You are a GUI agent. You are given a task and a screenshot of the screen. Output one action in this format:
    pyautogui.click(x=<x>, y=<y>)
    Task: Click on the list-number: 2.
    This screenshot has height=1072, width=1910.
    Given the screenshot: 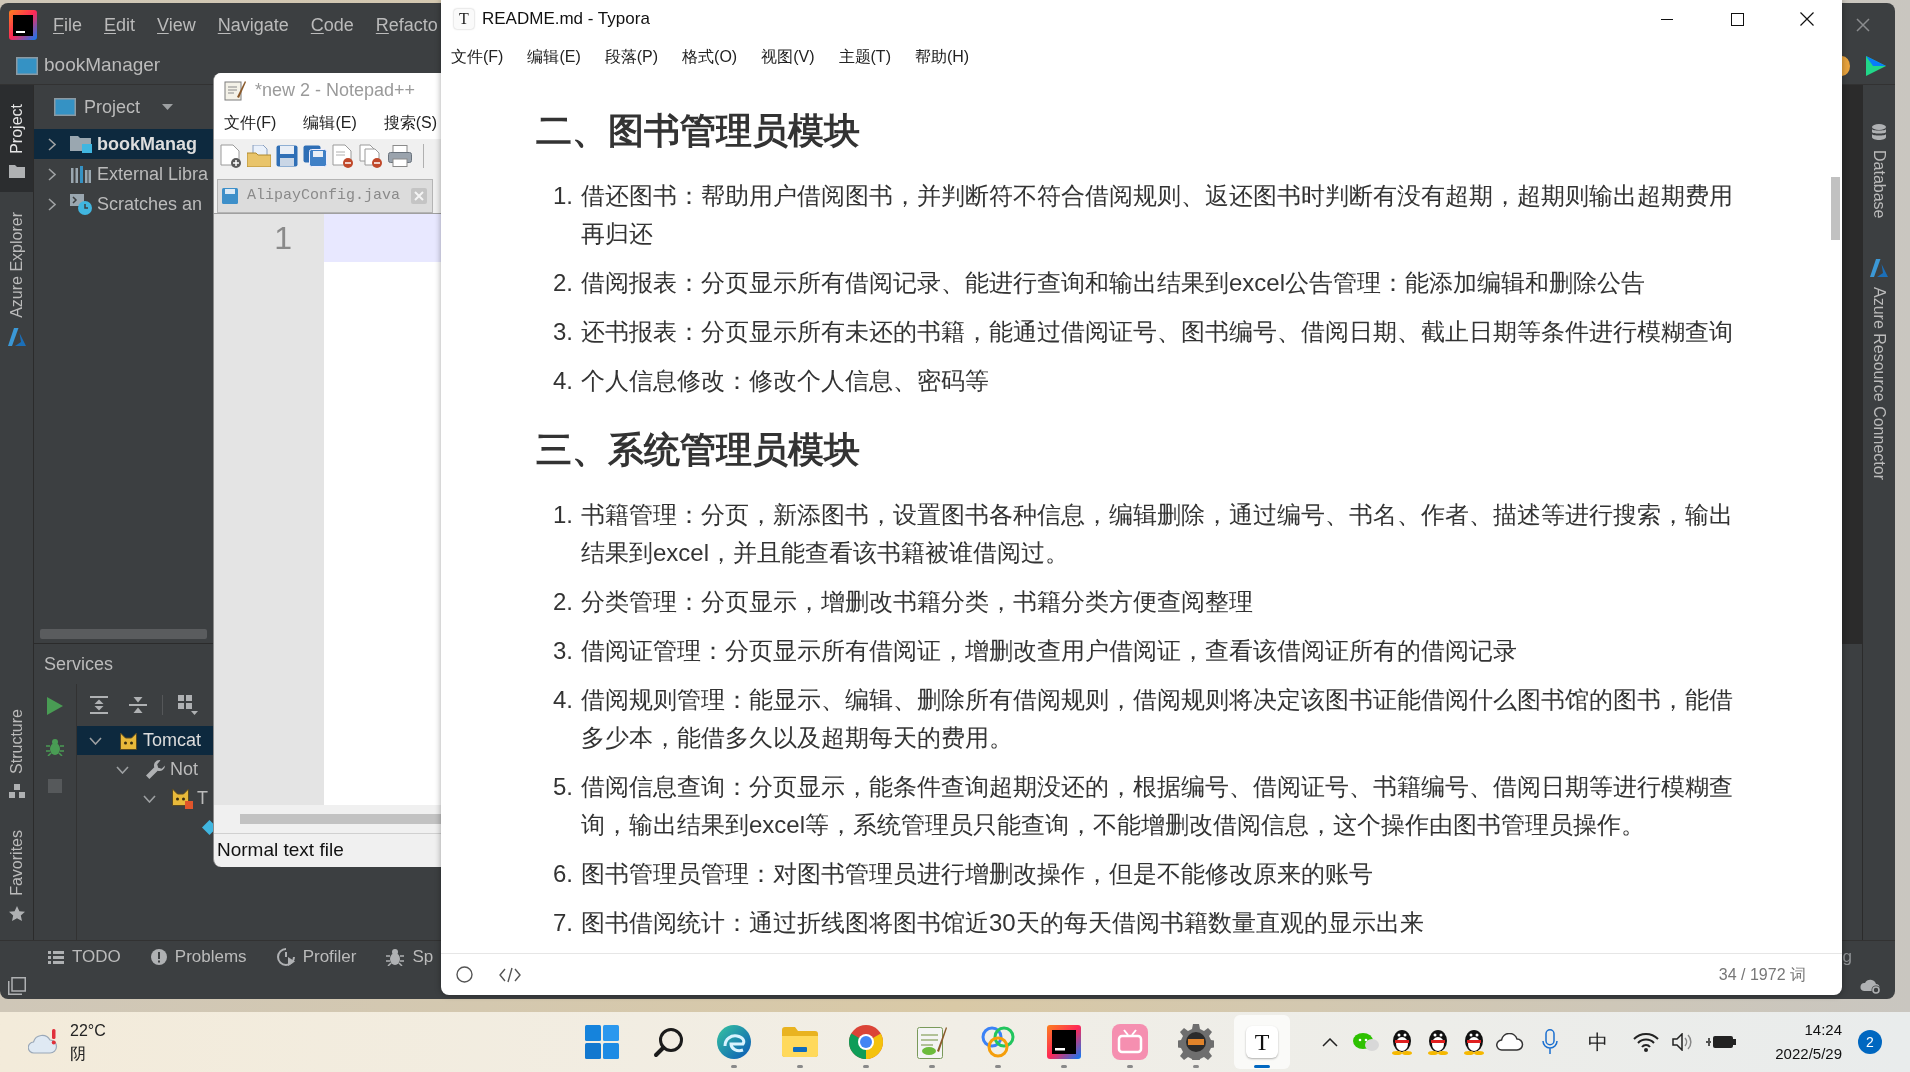 What is the action you would take?
    pyautogui.click(x=562, y=602)
    